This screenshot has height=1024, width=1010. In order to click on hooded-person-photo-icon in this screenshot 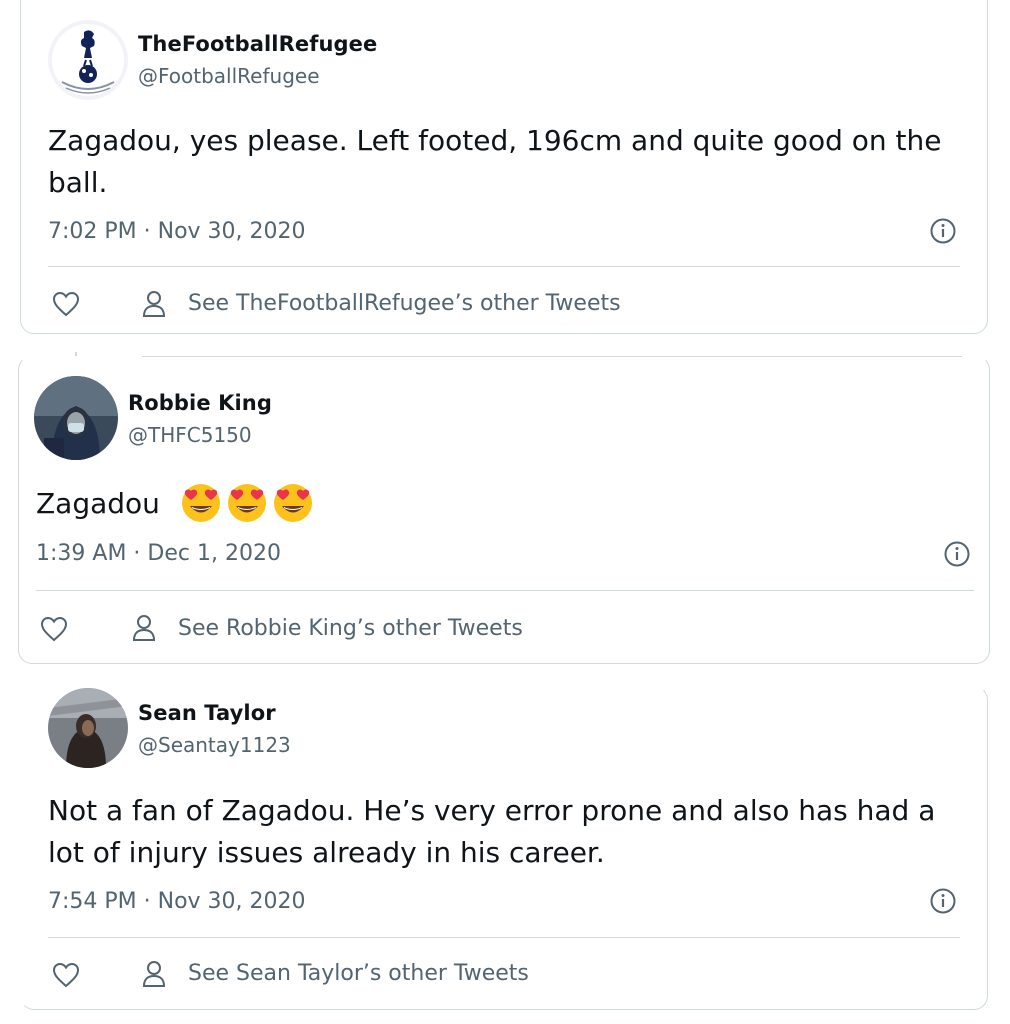, I will do `click(76, 418)`.